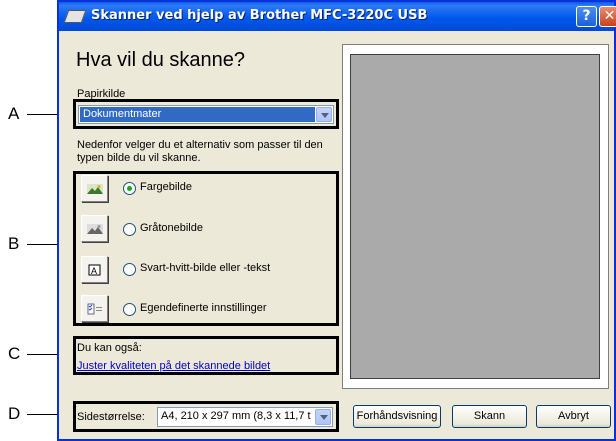 The width and height of the screenshot is (616, 441). I want to click on black-white-text-radio, so click(129, 269).